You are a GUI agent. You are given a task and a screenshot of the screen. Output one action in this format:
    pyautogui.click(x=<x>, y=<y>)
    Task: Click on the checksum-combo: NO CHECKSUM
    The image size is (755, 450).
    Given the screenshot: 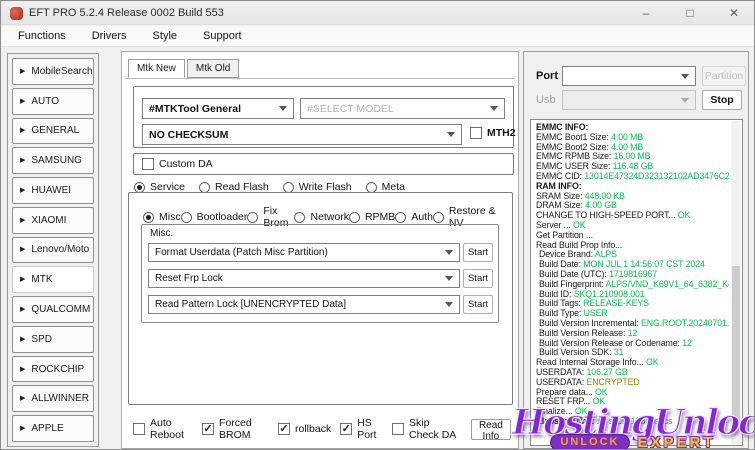 What is the action you would take?
    pyautogui.click(x=302, y=134)
    